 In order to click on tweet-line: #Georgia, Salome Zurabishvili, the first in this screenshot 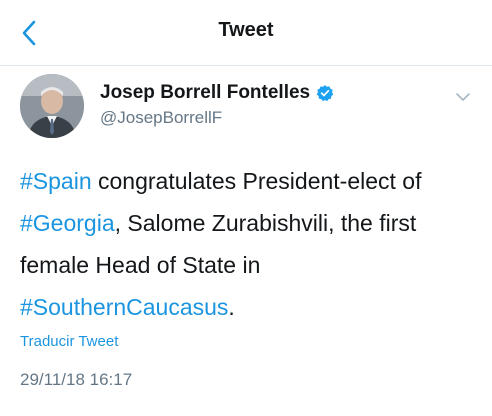, I will do `click(248, 223)`.